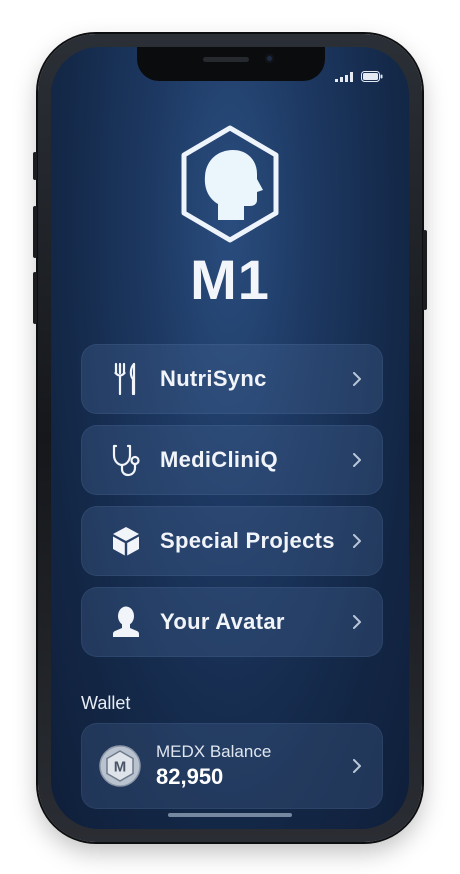 The image size is (460, 874). Describe the element at coordinates (214, 751) in the screenshot. I see `balance-label: MEDX Balance` at that location.